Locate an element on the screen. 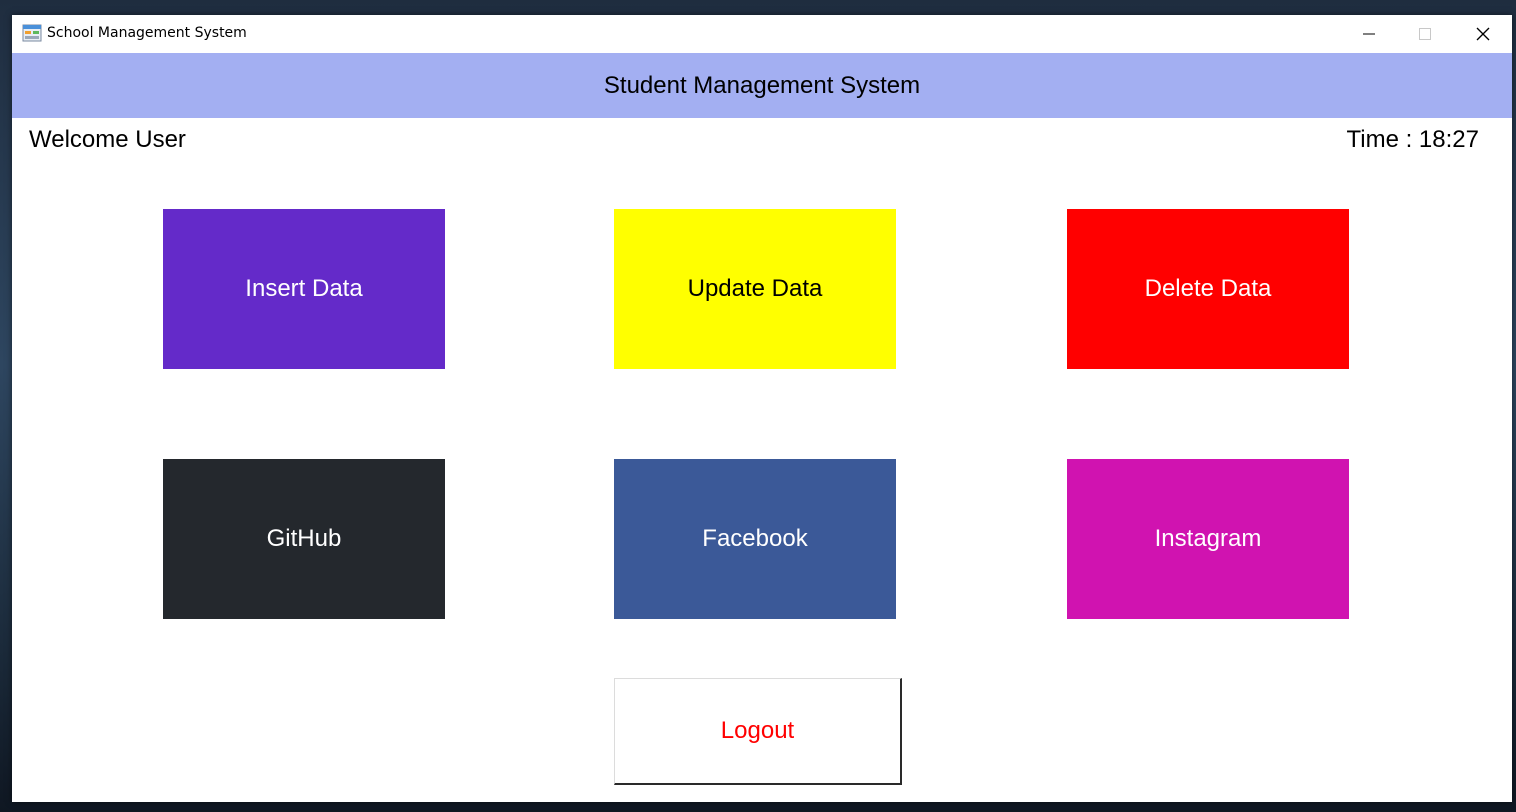  close-icon is located at coordinates (1483, 34).